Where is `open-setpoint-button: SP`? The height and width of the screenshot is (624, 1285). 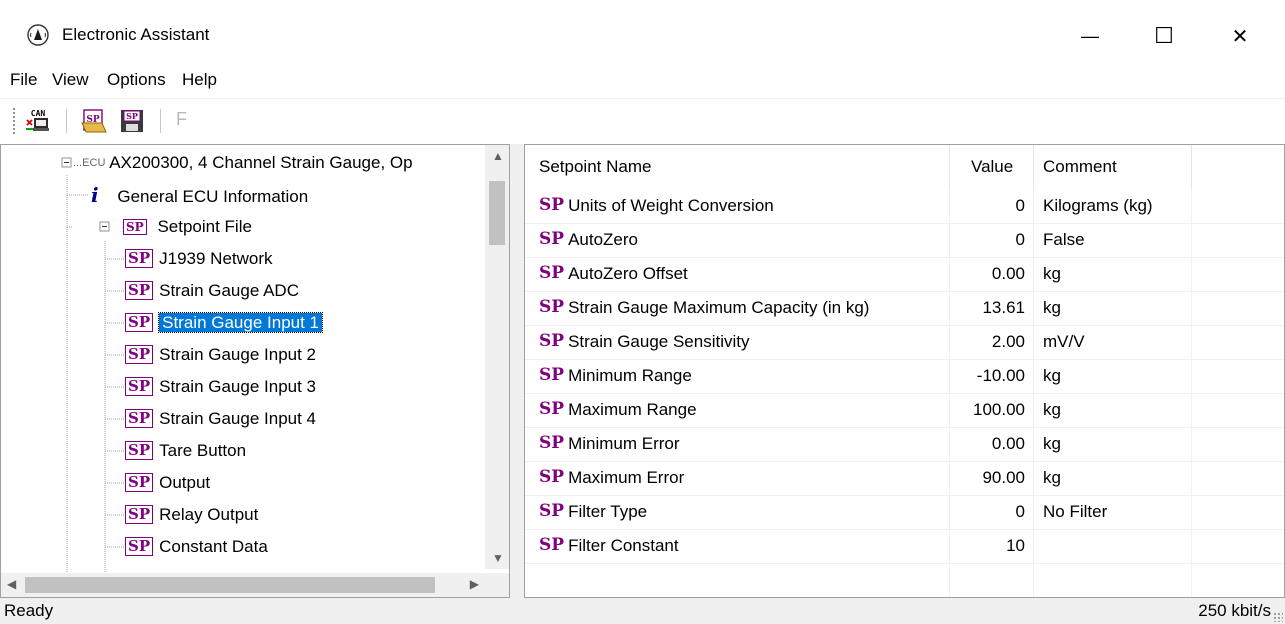
open-setpoint-button: SP is located at coordinates (94, 121).